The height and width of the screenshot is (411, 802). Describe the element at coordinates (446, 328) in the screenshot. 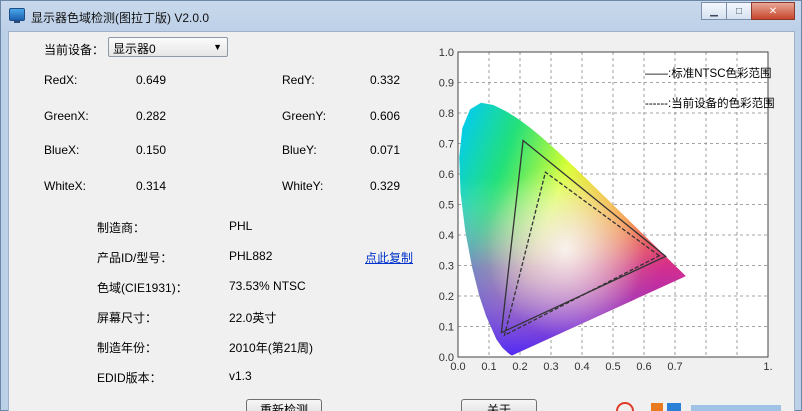

I see `y-tick-label: 0.1` at that location.